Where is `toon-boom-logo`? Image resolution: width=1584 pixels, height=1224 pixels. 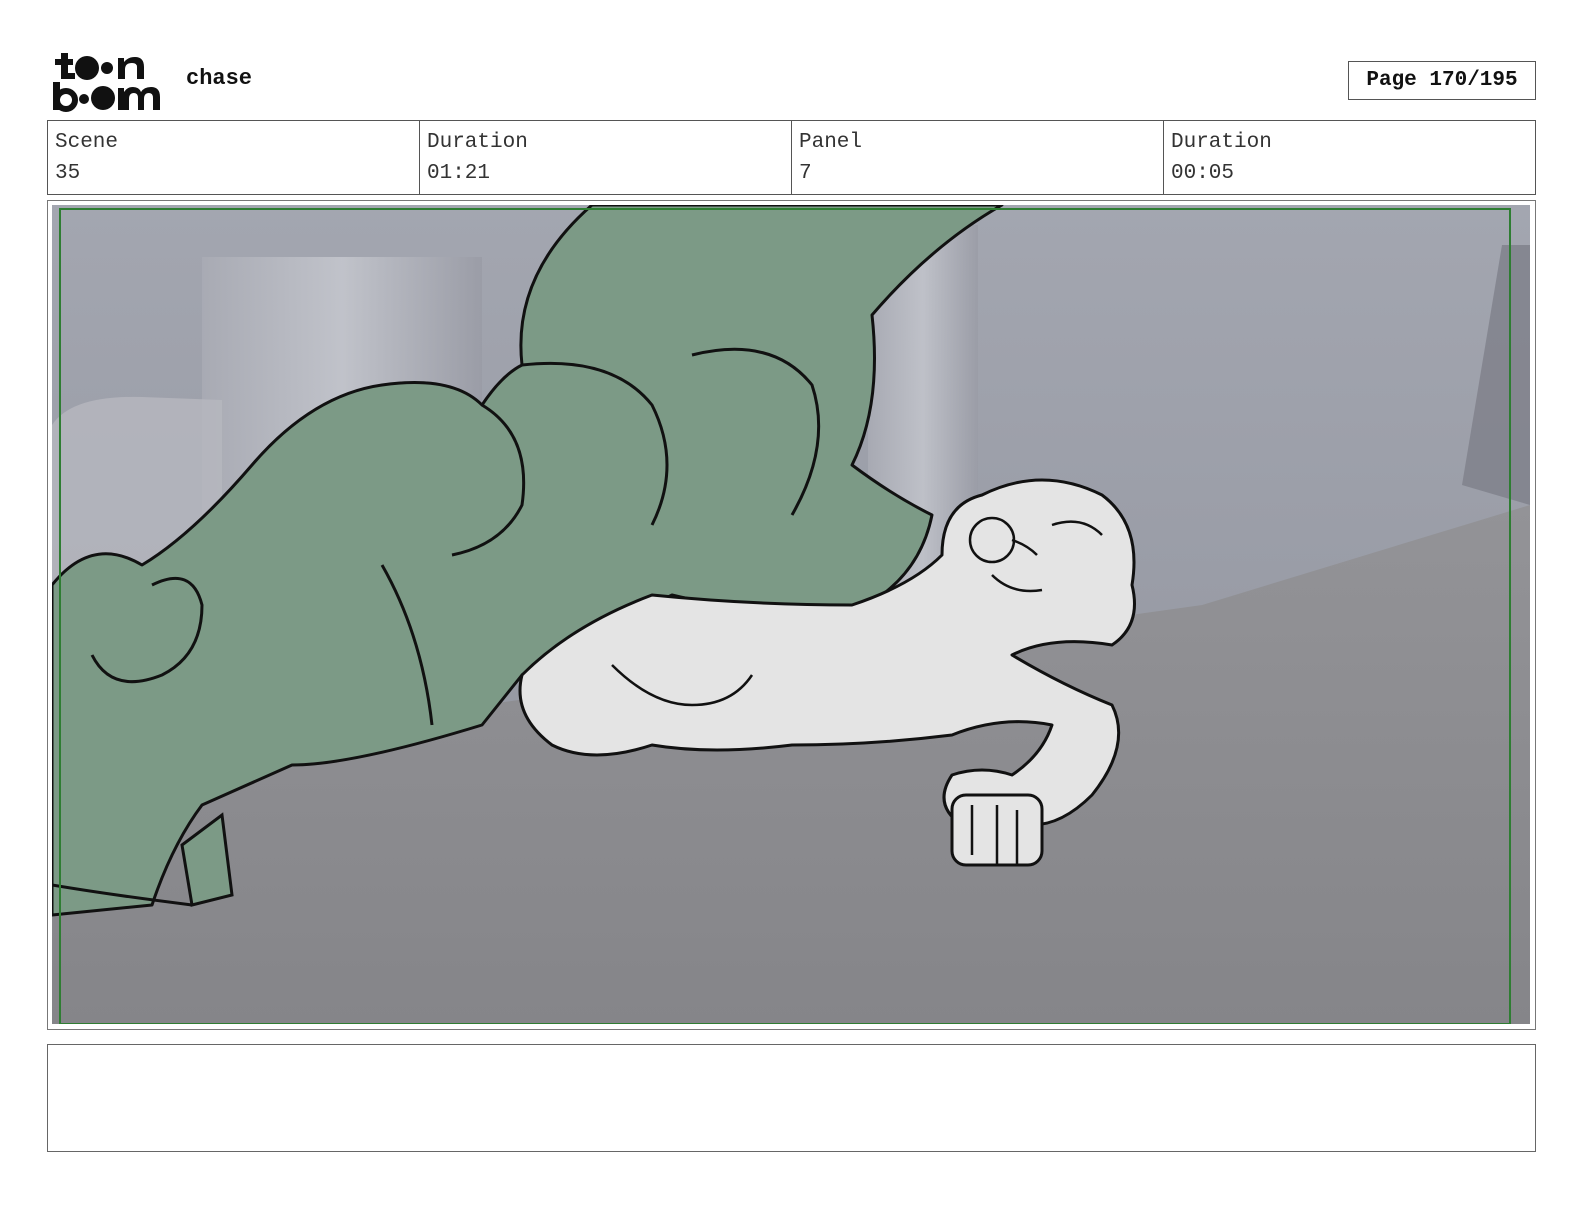 toon-boom-logo is located at coordinates (106, 82).